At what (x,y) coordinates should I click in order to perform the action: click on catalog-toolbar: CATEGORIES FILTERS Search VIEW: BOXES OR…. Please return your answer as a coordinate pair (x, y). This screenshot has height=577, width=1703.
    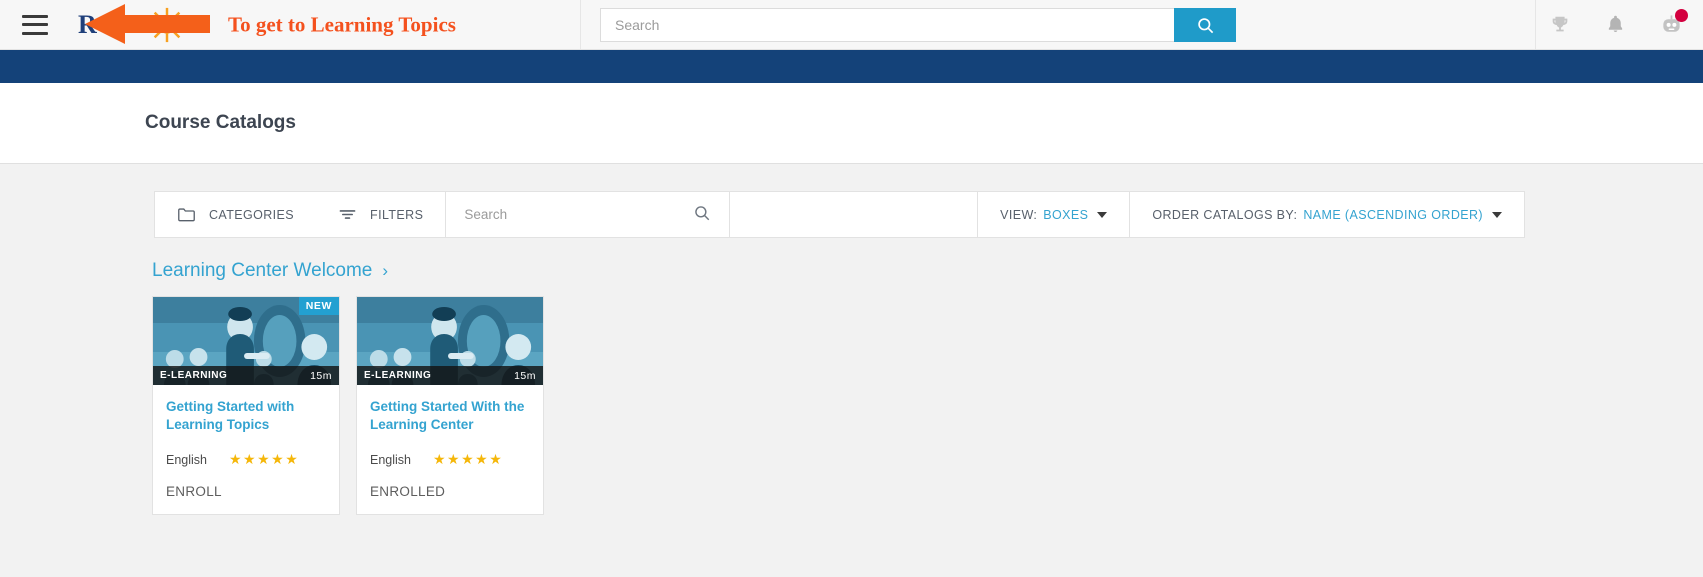
    Looking at the image, I should click on (839, 214).